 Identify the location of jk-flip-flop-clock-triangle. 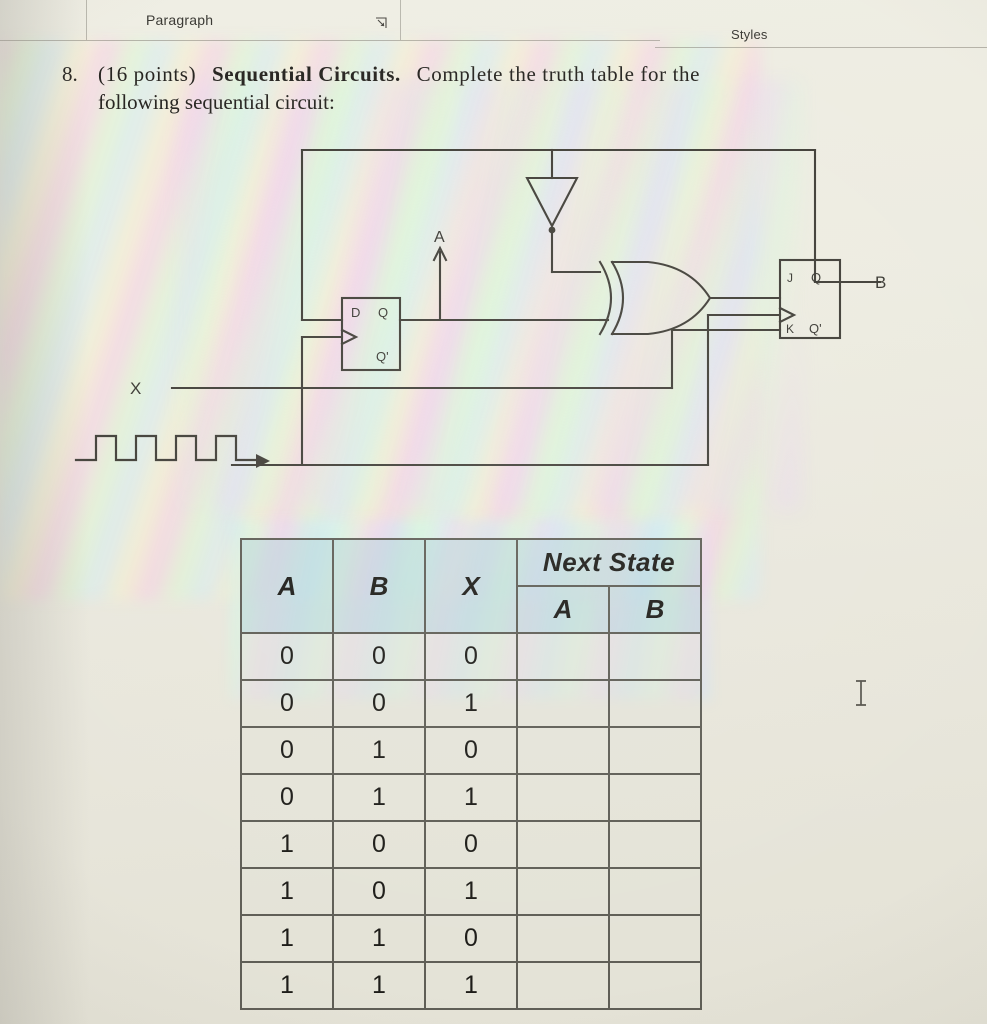
(787, 315).